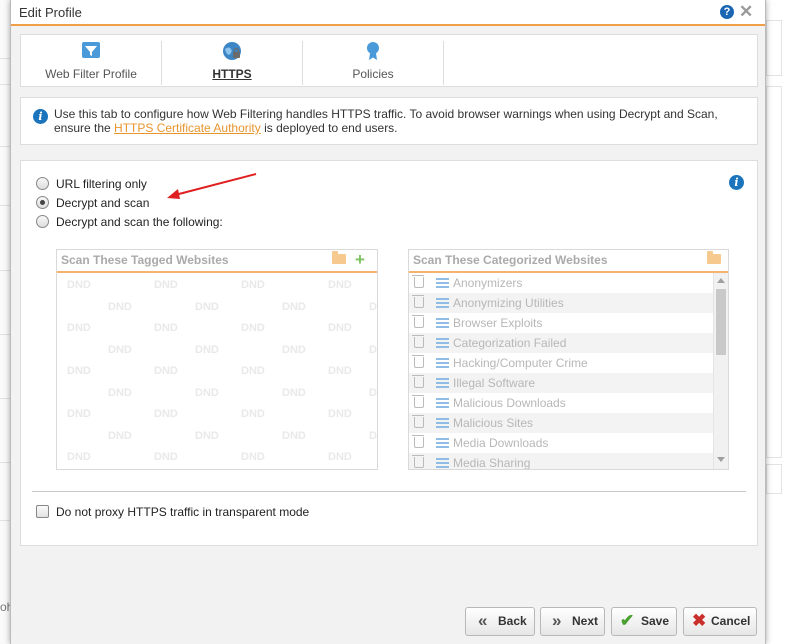  I want to click on save-button: ✔ Save, so click(644, 621).